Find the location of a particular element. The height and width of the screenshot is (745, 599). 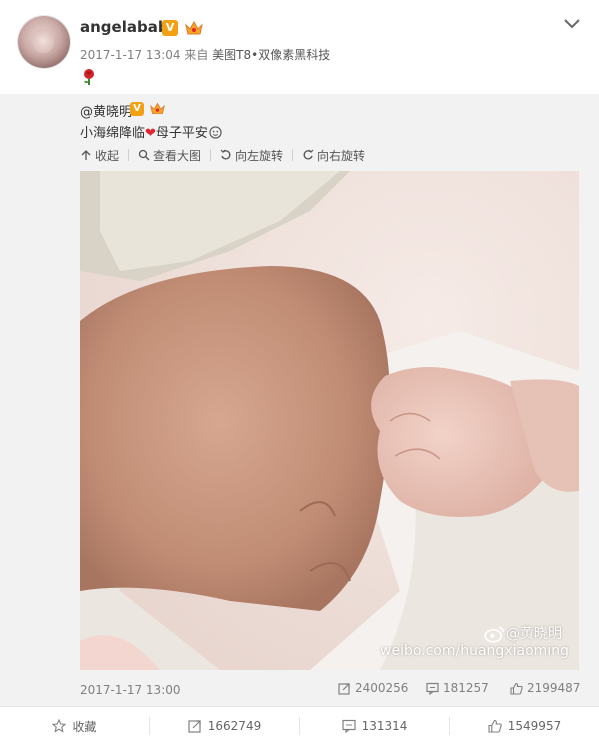

post-meta: 2017-1-17 13:04 来自 美图T8•双像素黑科技 is located at coordinates (205, 54).